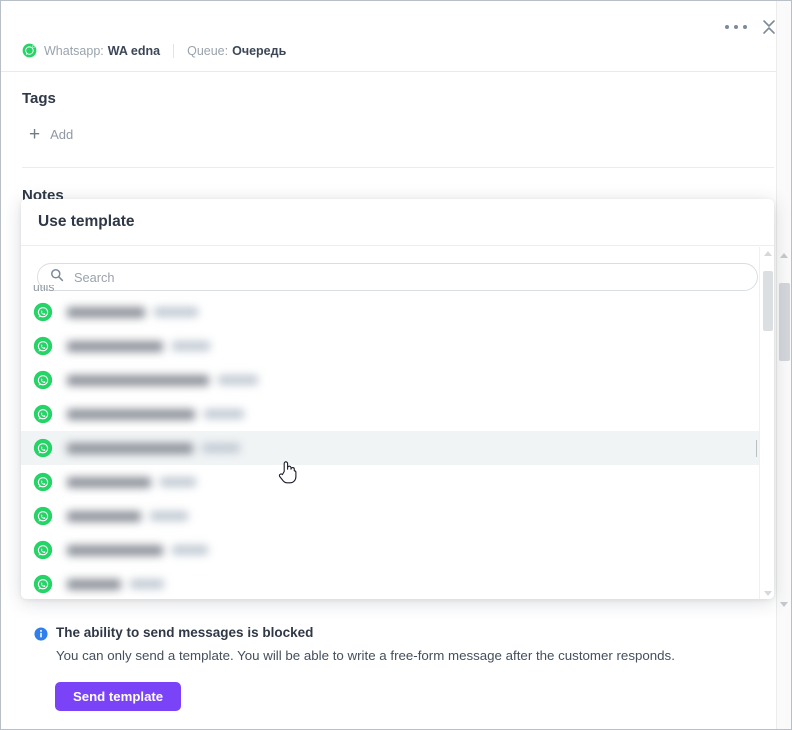 This screenshot has height=730, width=792. What do you see at coordinates (769, 27) in the screenshot?
I see `collapse-icon` at bounding box center [769, 27].